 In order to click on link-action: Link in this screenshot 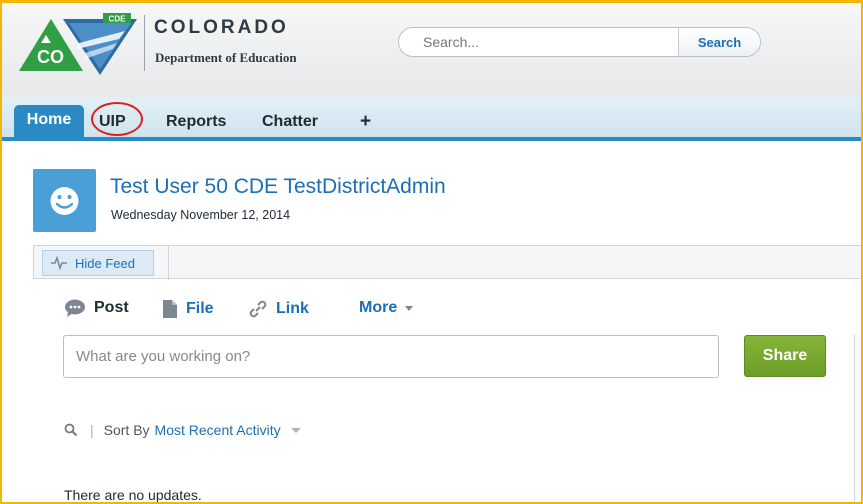, I will do `click(278, 309)`.